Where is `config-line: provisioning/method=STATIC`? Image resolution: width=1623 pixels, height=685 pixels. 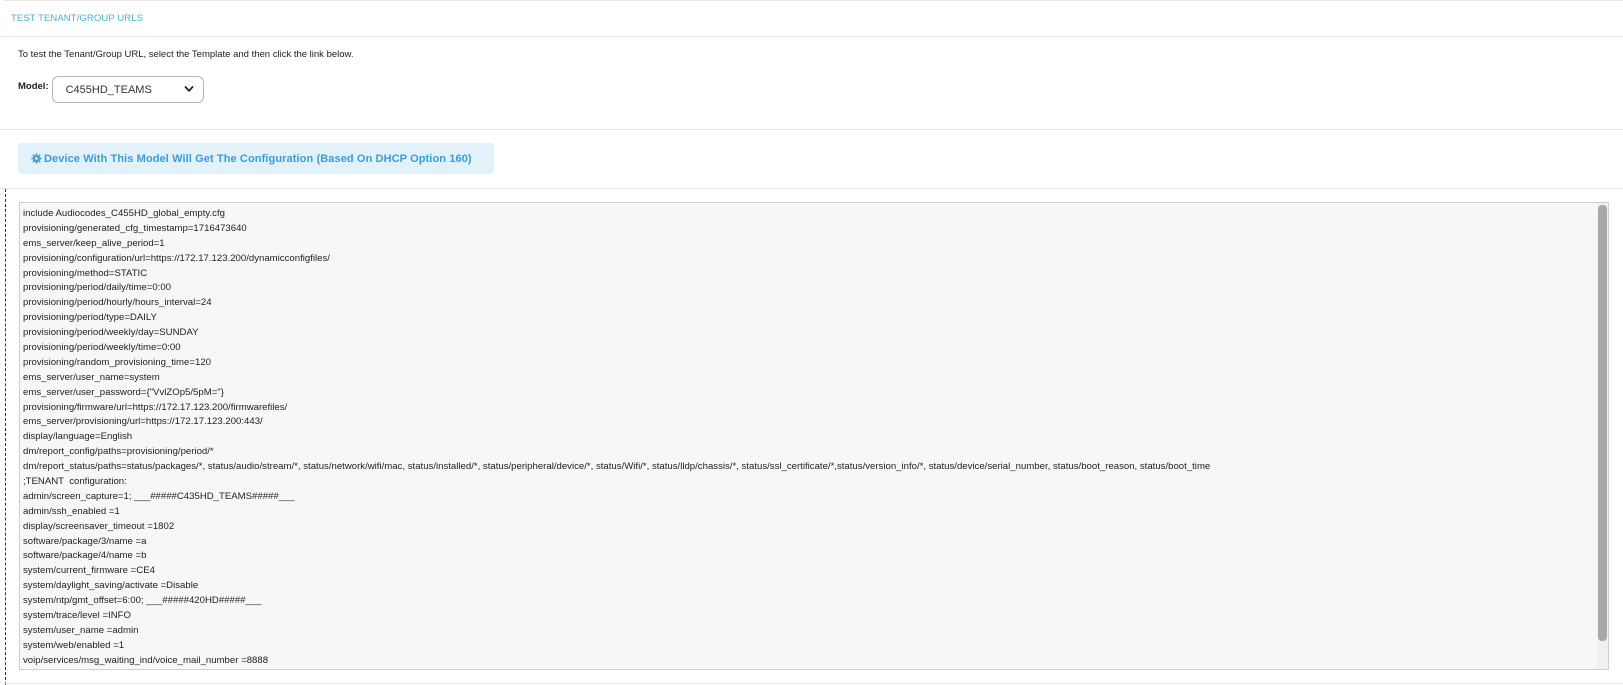 config-line: provisioning/method=STATIC is located at coordinates (85, 273).